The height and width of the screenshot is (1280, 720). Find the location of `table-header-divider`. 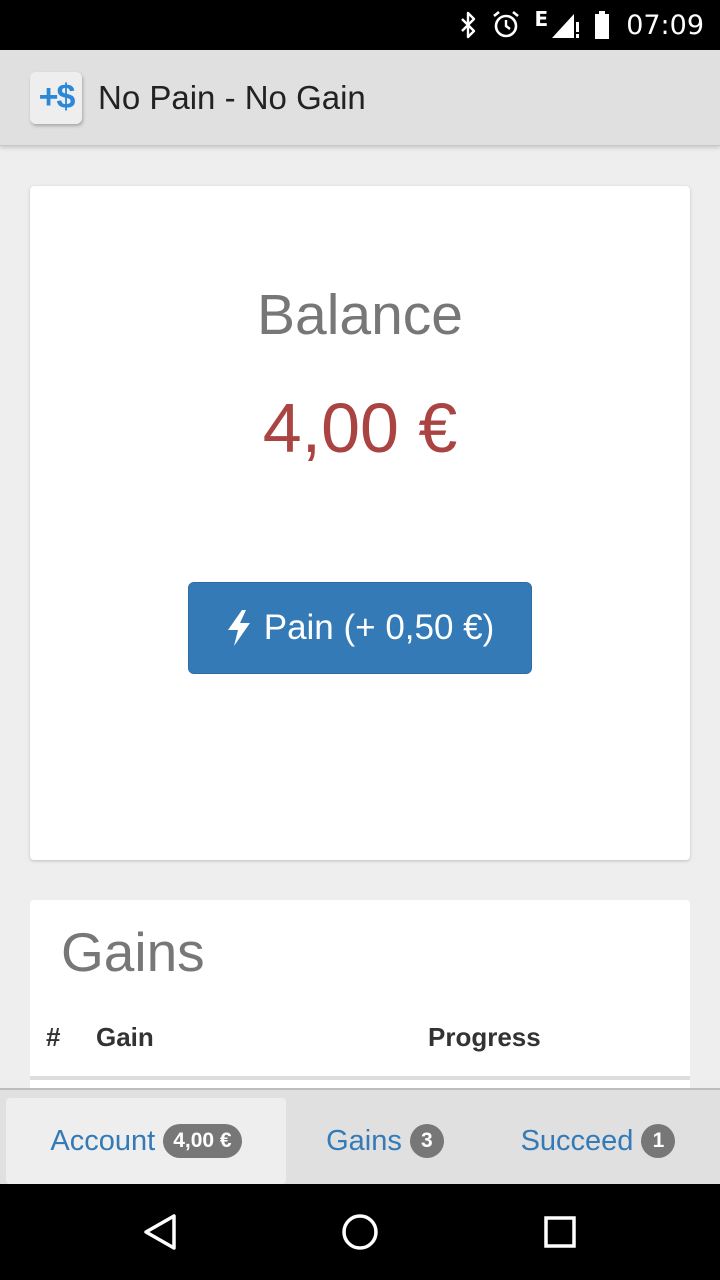

table-header-divider is located at coordinates (360, 1078).